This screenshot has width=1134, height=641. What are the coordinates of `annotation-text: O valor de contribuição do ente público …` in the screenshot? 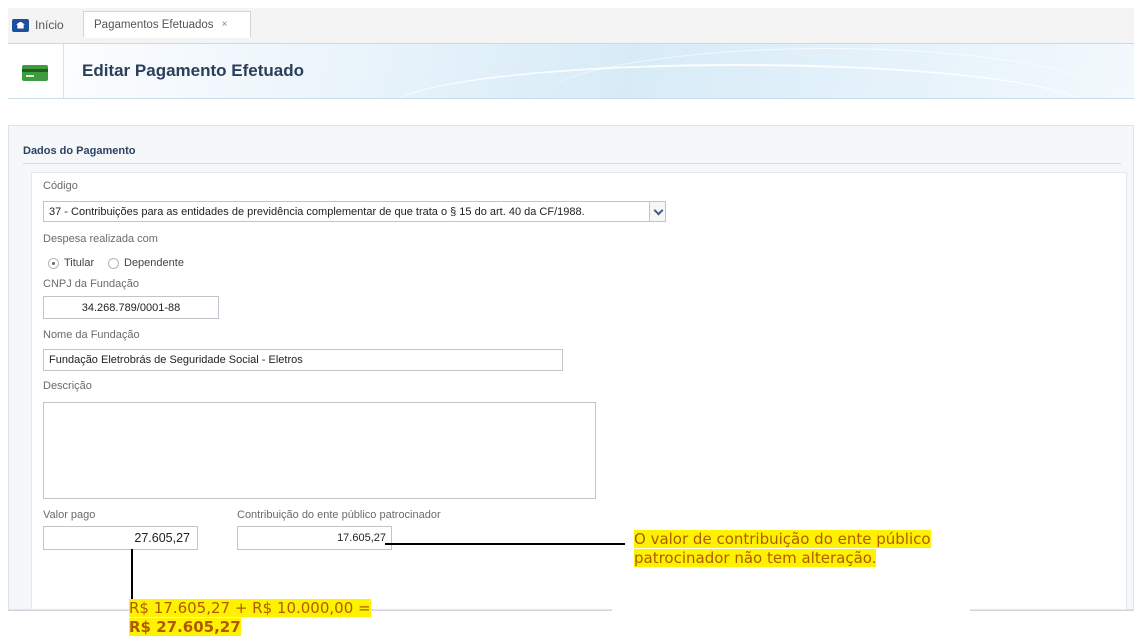 It's located at (782, 548).